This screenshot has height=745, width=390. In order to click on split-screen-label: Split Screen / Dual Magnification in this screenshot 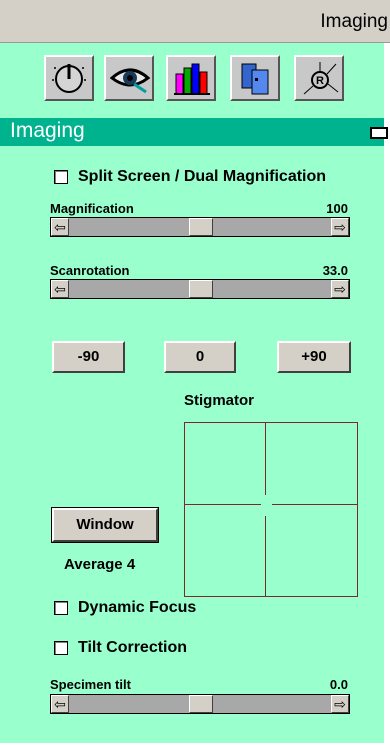, I will do `click(202, 176)`.